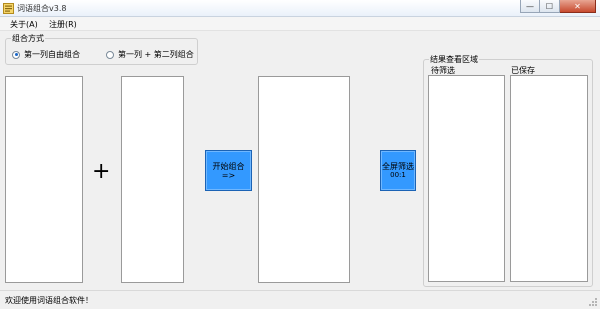  Describe the element at coordinates (101, 171) in the screenshot. I see `plus-sign: +` at that location.